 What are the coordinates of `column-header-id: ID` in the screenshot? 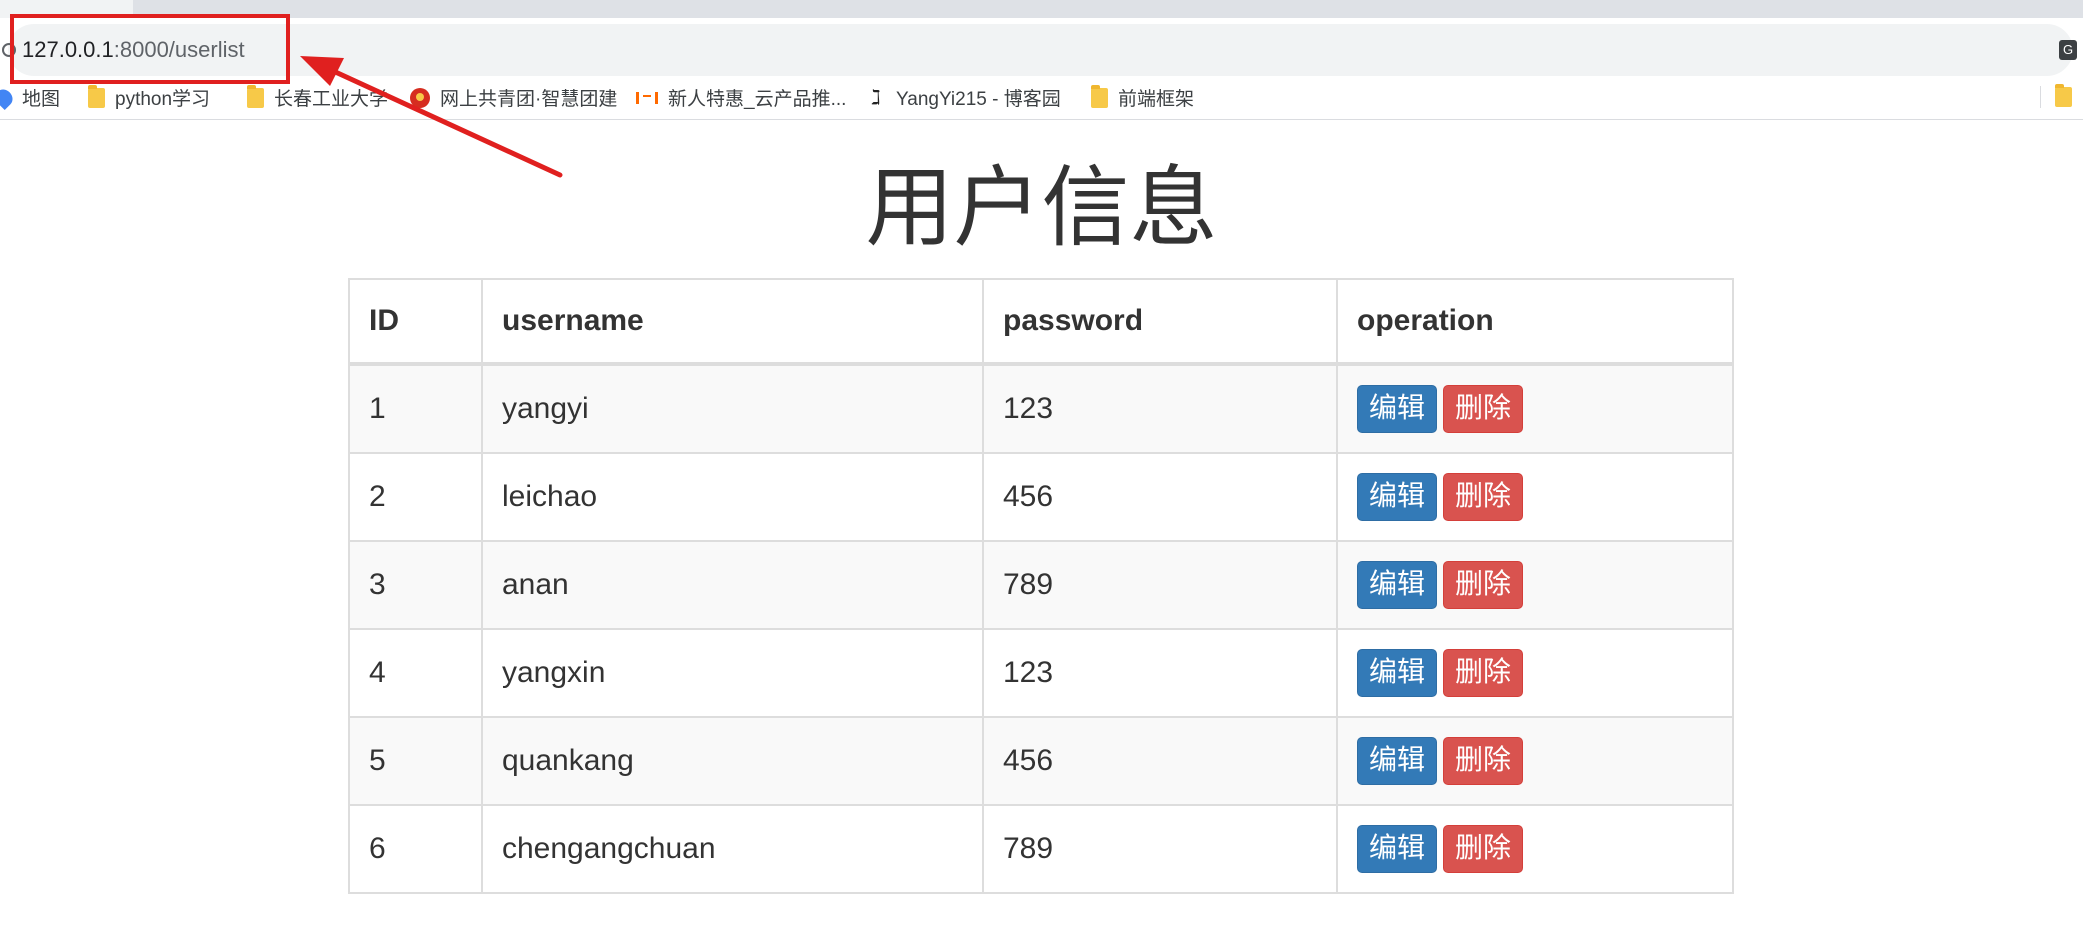 It's located at (415, 322).